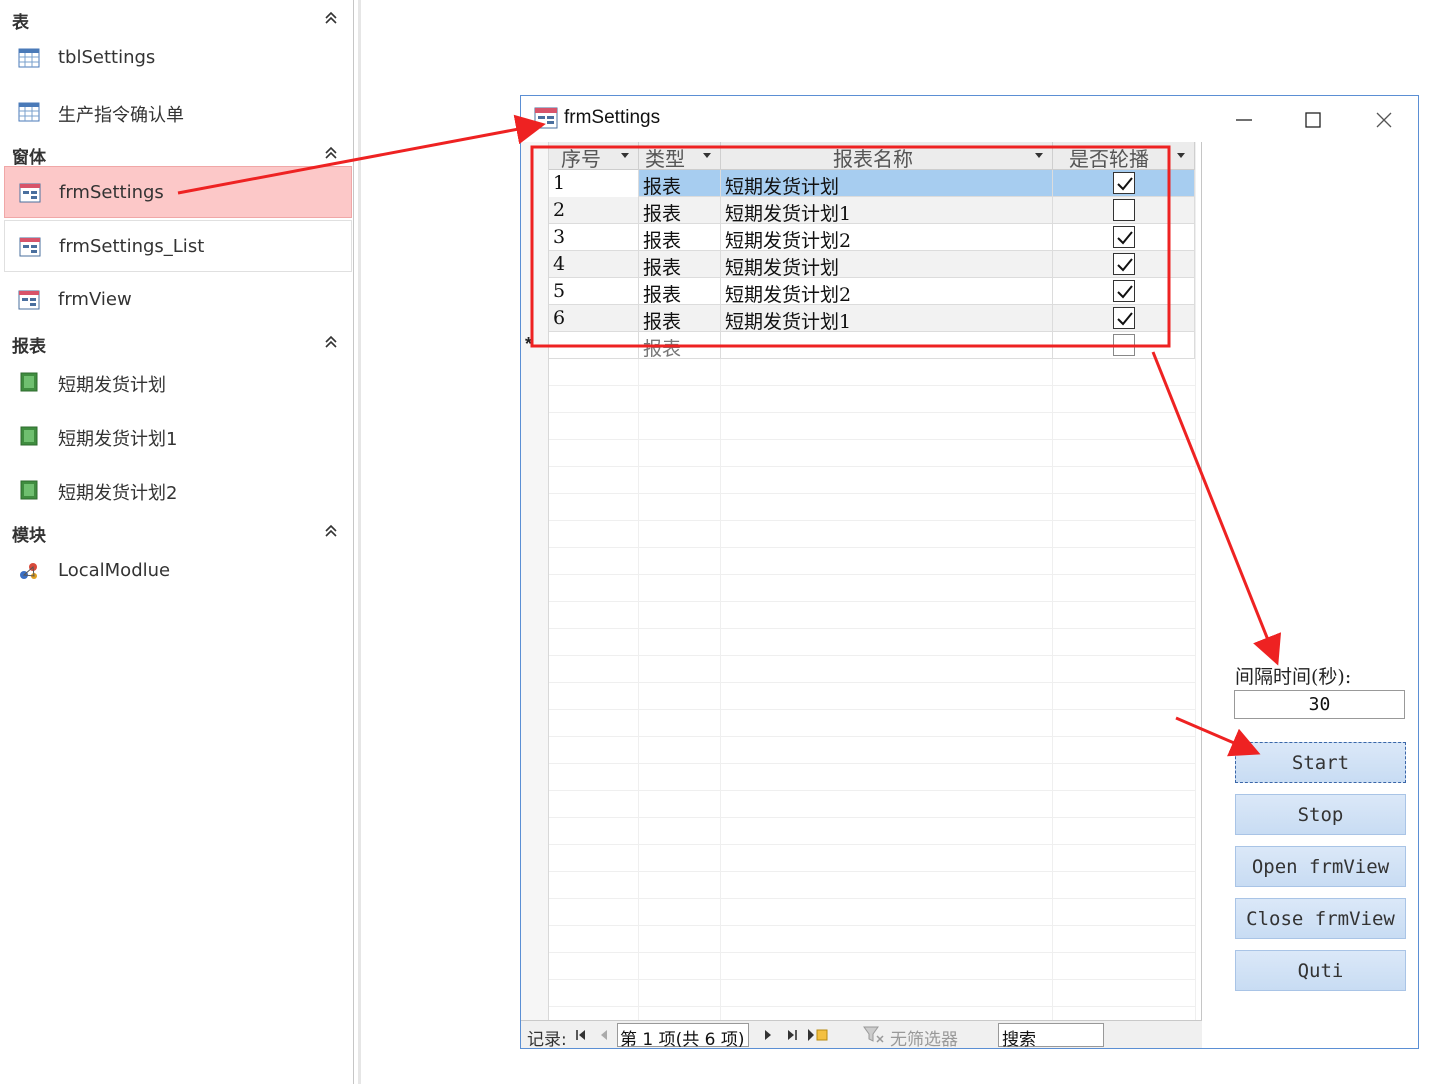 Image resolution: width=1446 pixels, height=1084 pixels. I want to click on cell-text: 3, so click(559, 237).